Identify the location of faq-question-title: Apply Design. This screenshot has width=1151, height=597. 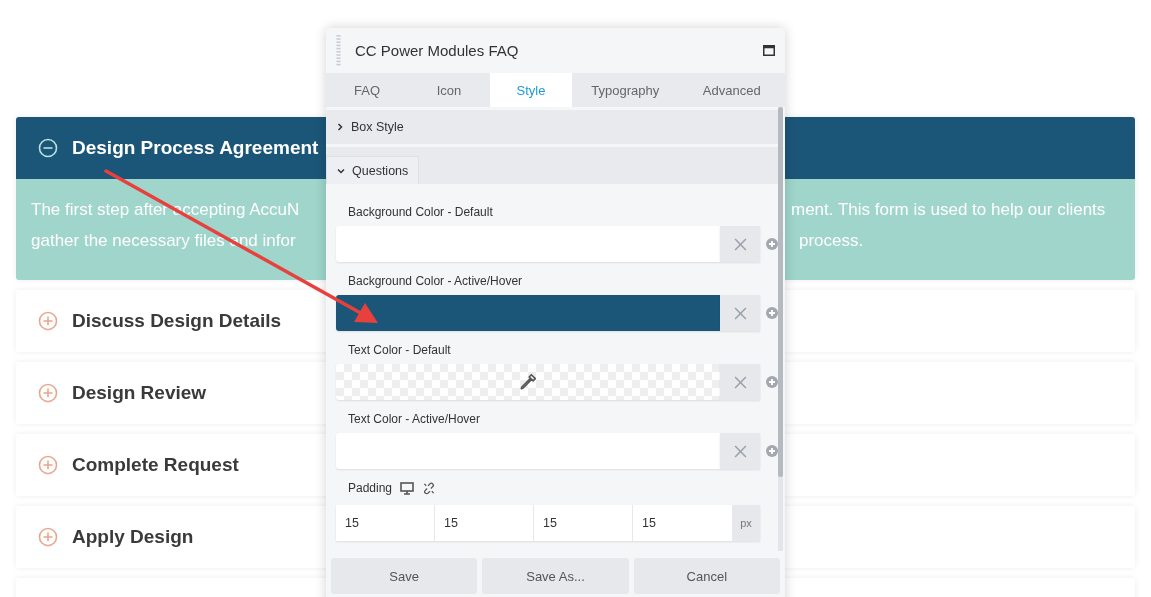
(133, 537).